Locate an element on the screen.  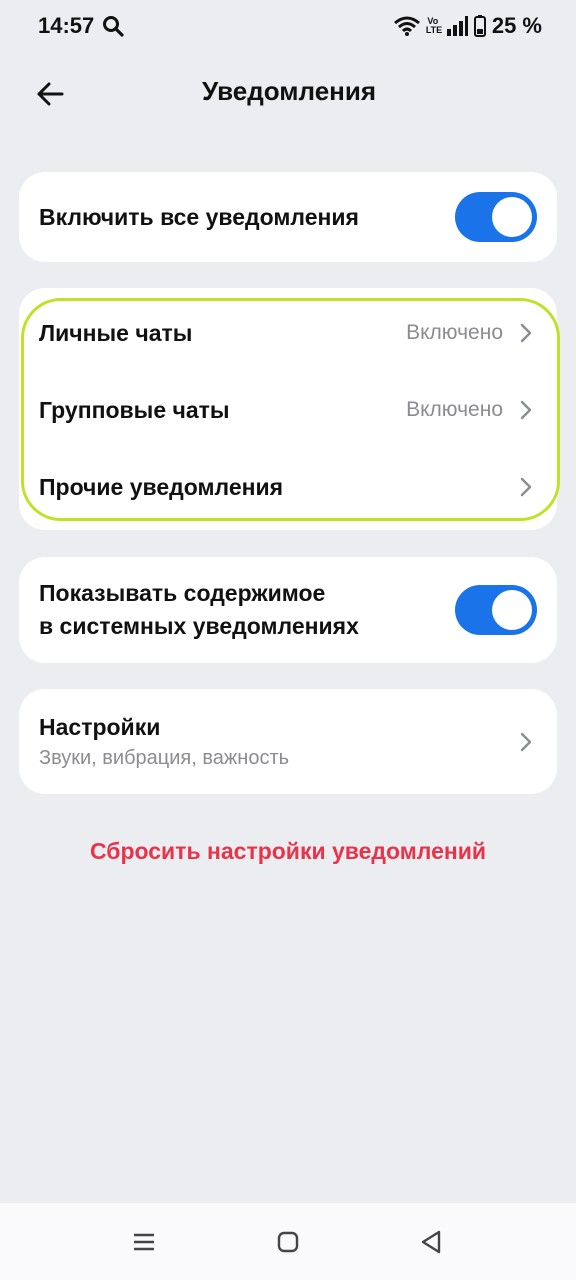
header: Уведомления is located at coordinates (288, 93).